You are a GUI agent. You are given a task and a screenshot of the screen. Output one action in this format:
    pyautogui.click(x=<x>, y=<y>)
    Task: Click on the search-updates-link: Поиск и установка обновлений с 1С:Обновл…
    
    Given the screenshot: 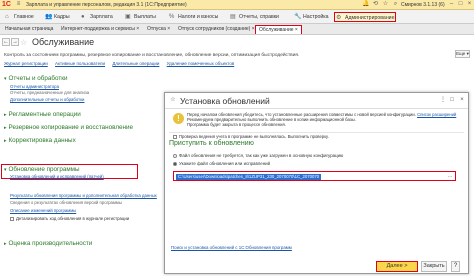 What is the action you would take?
    pyautogui.click(x=231, y=247)
    